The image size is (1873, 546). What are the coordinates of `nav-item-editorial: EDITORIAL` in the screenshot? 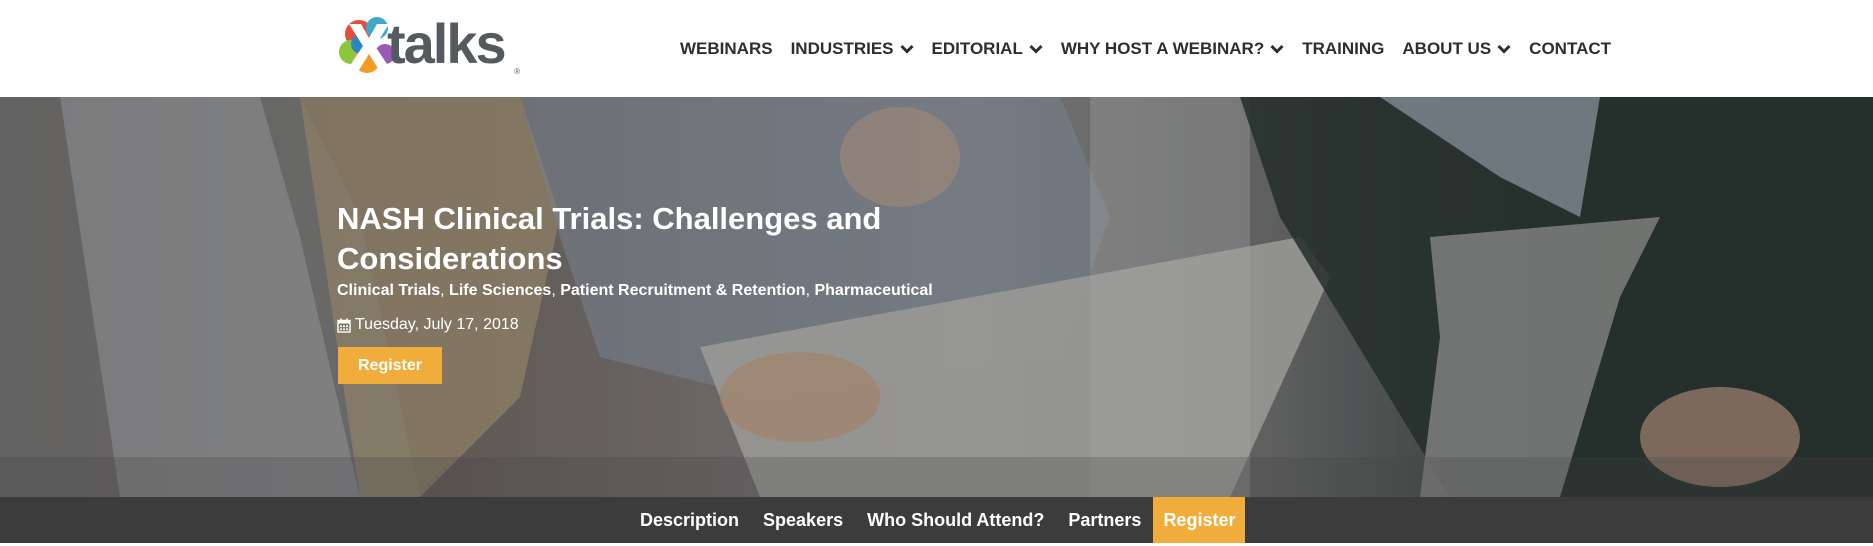 It's located at (987, 49).